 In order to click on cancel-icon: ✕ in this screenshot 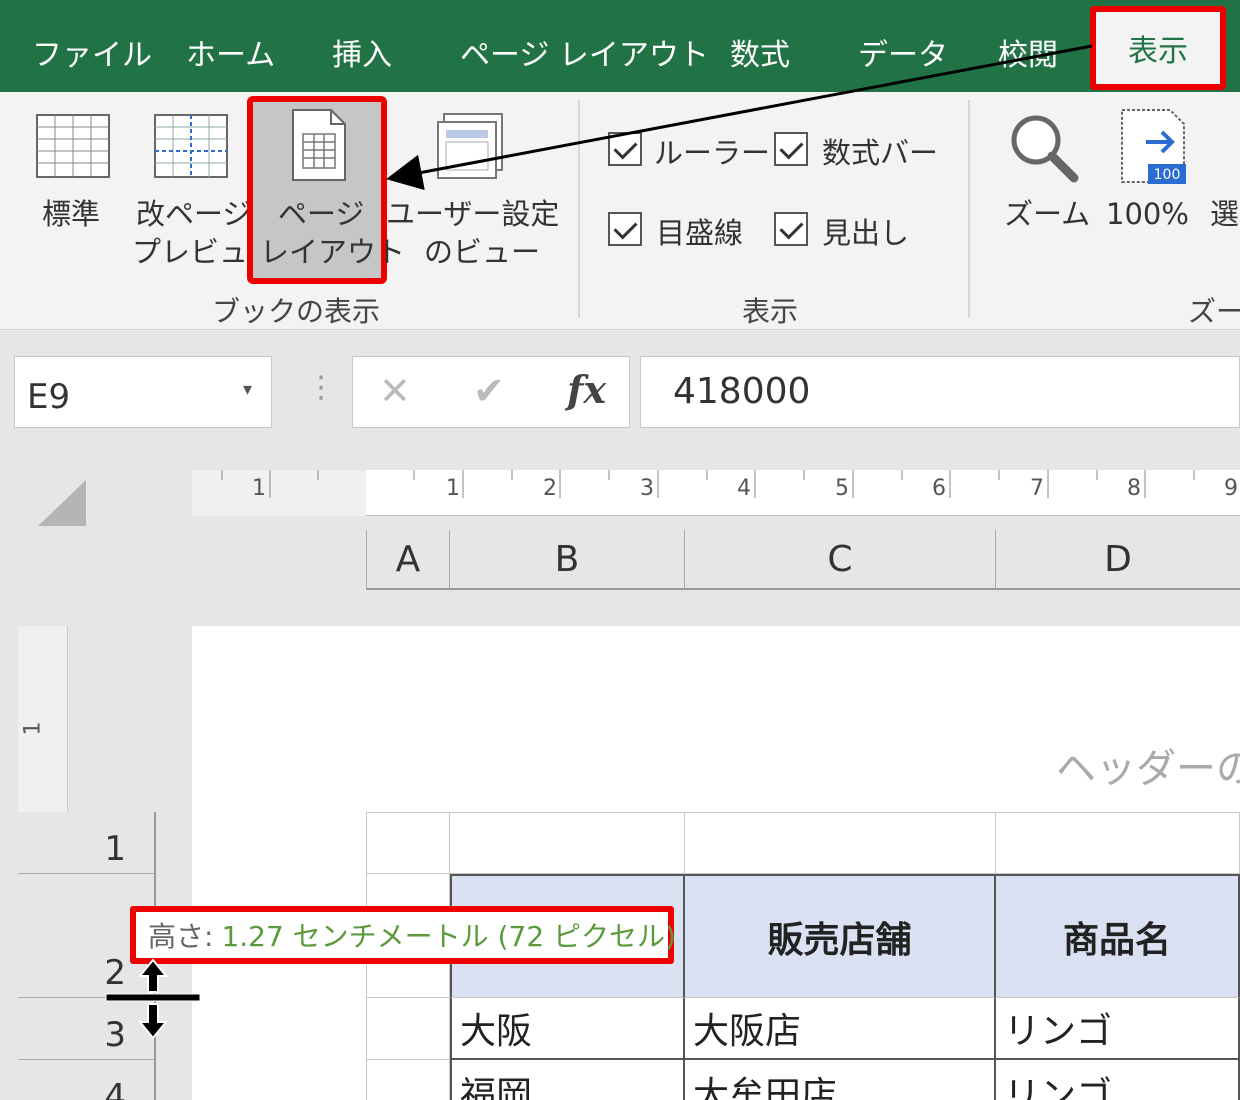, I will do `click(395, 391)`.